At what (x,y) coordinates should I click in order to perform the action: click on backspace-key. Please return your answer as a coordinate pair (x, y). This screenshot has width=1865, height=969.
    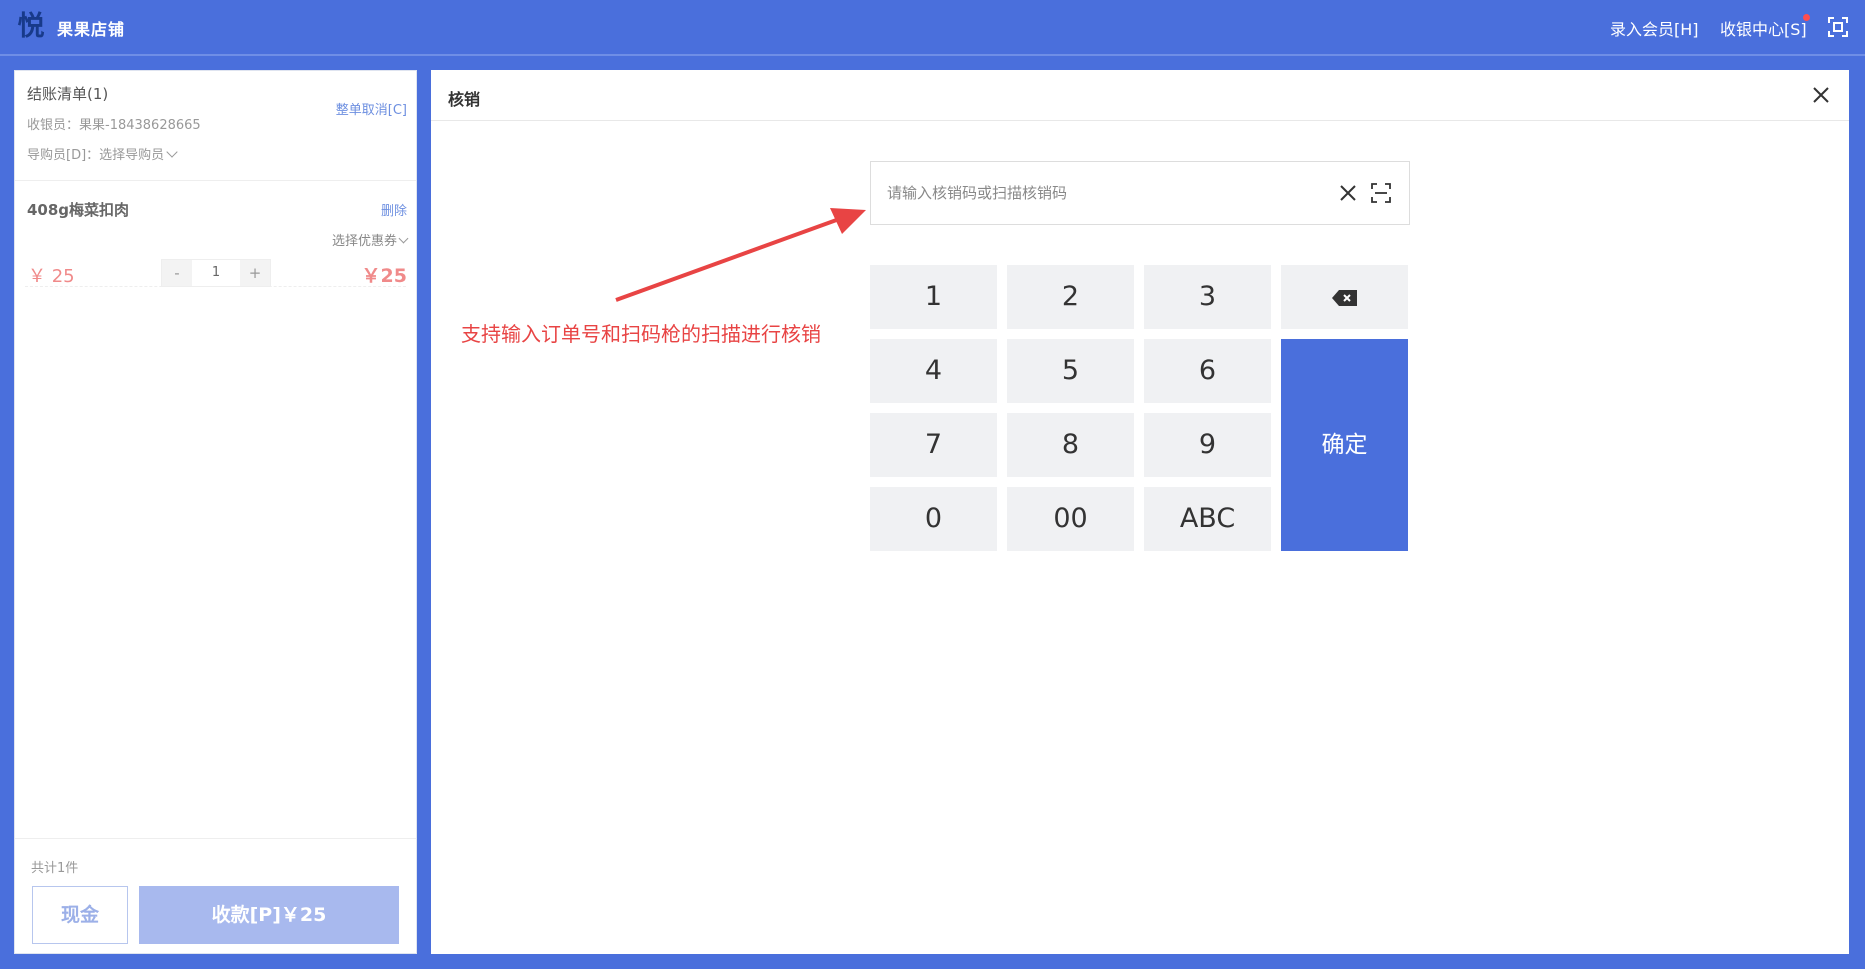
    Looking at the image, I should click on (1344, 297).